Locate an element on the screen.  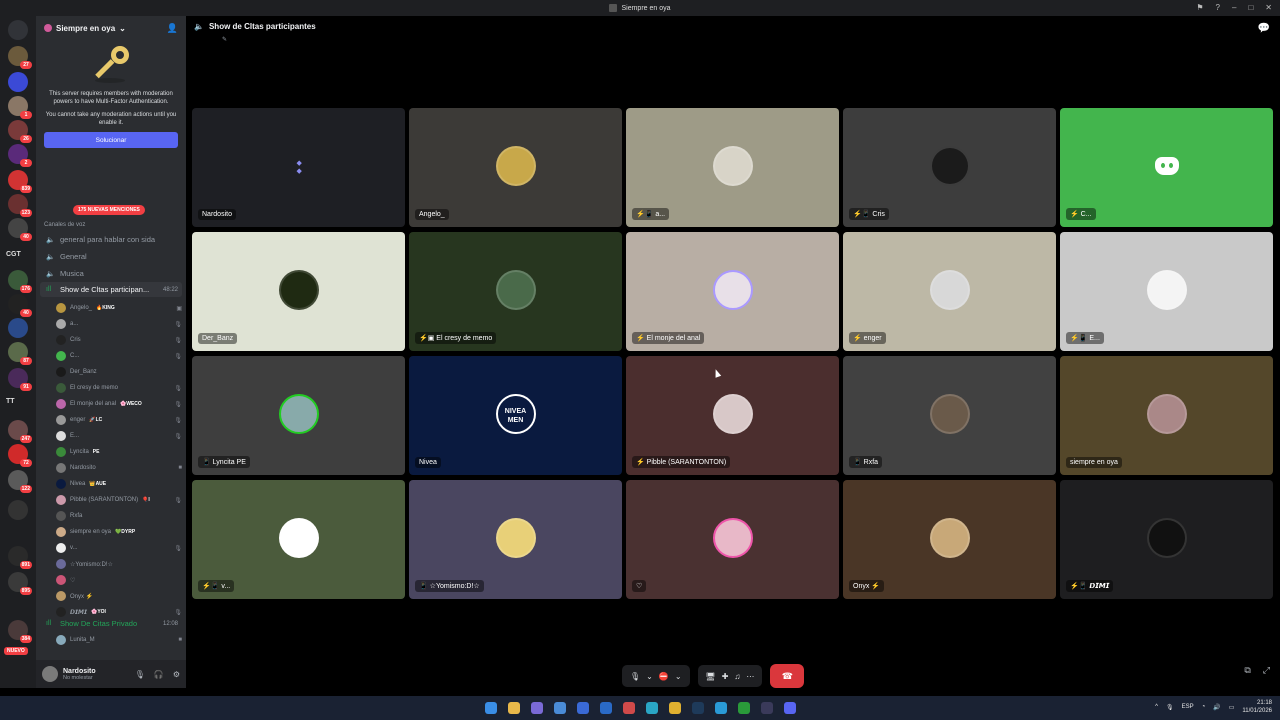
voice-user: Nardosito ■ is located at coordinates (119, 468).